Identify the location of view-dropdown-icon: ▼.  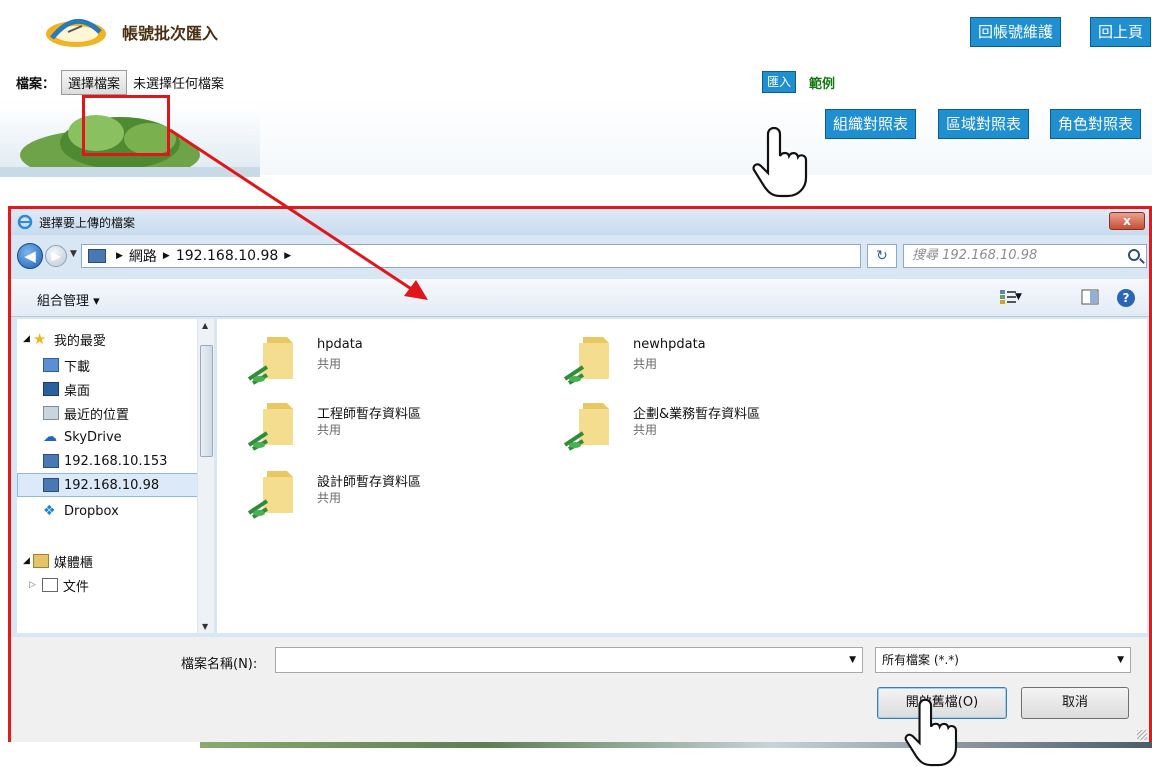
(1024, 297).